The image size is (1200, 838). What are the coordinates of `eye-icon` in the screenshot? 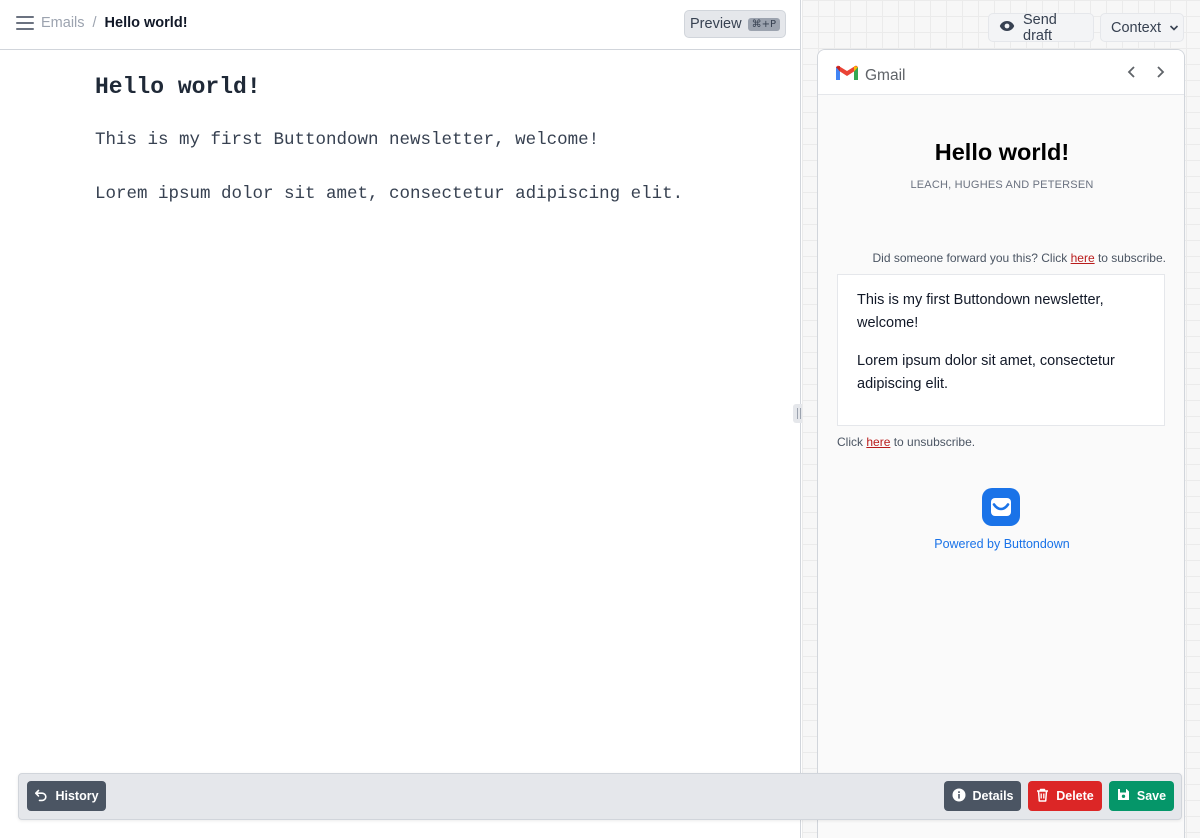 It's located at (1007, 28).